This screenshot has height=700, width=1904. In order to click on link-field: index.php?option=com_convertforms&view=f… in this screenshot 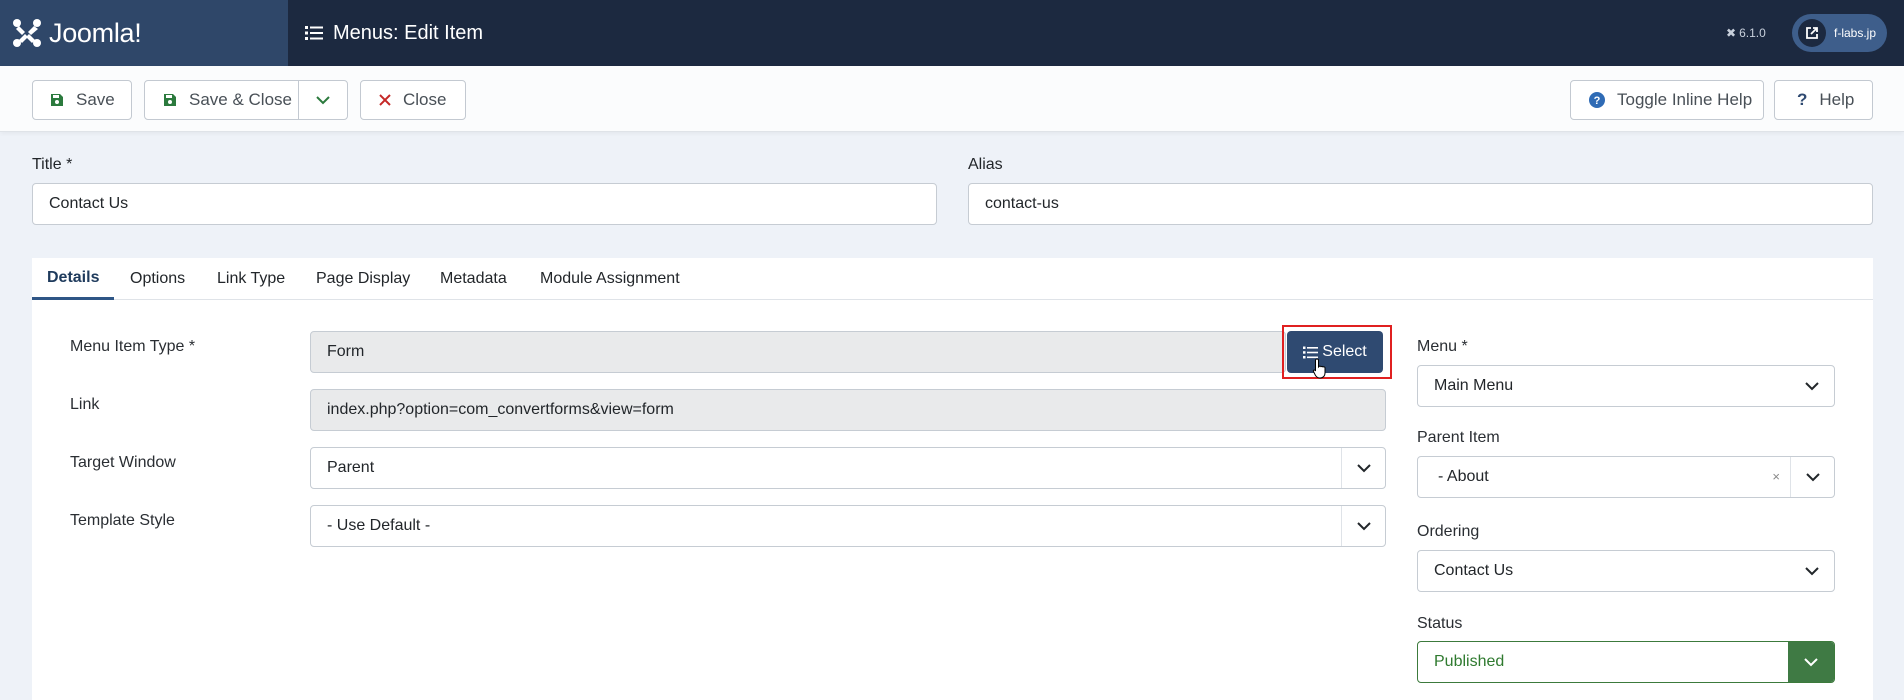, I will do `click(848, 410)`.